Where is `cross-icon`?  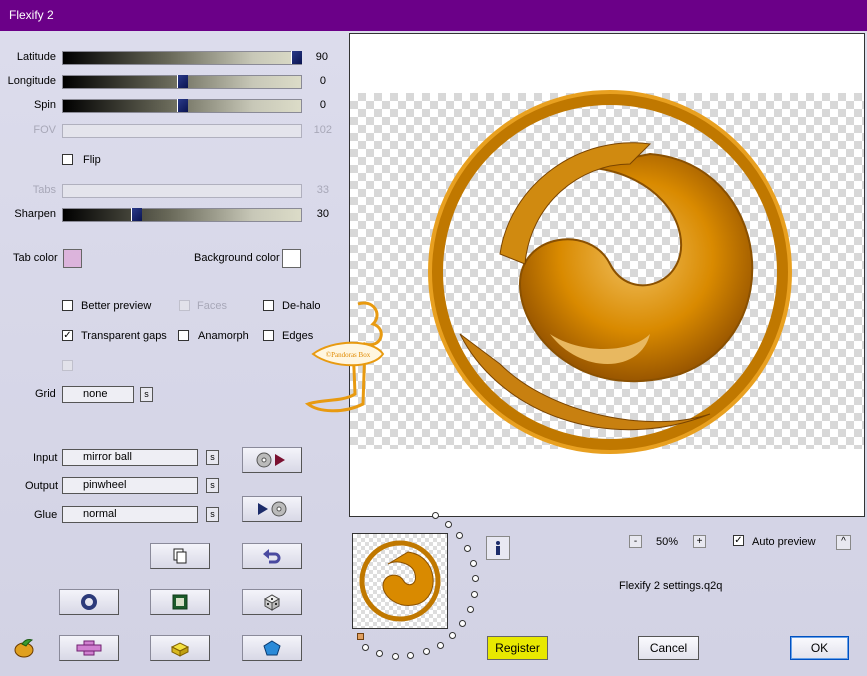
cross-icon is located at coordinates (89, 648).